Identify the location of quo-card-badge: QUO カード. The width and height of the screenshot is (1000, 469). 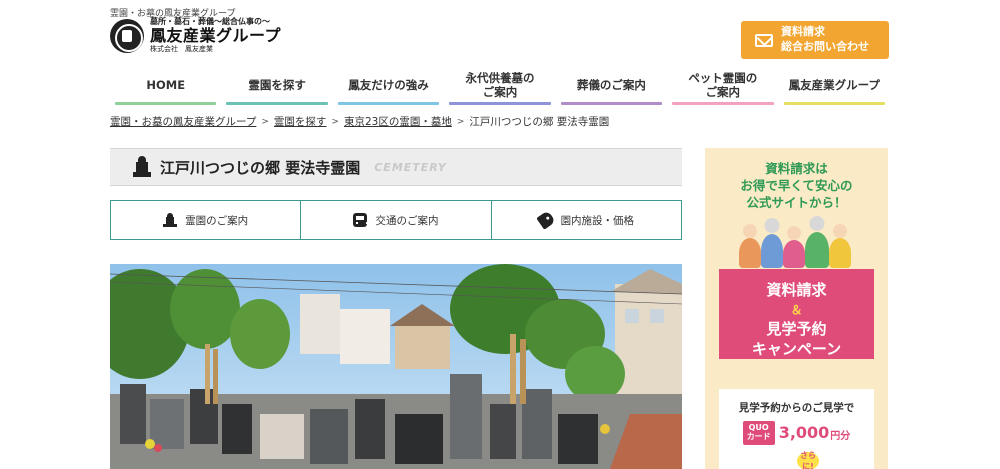
(758, 433).